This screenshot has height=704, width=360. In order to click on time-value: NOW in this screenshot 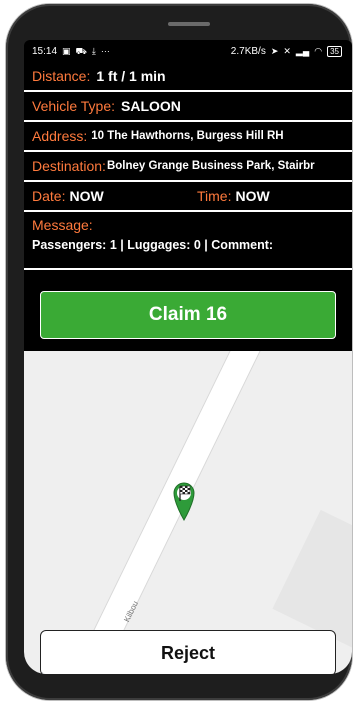, I will do `click(252, 196)`.